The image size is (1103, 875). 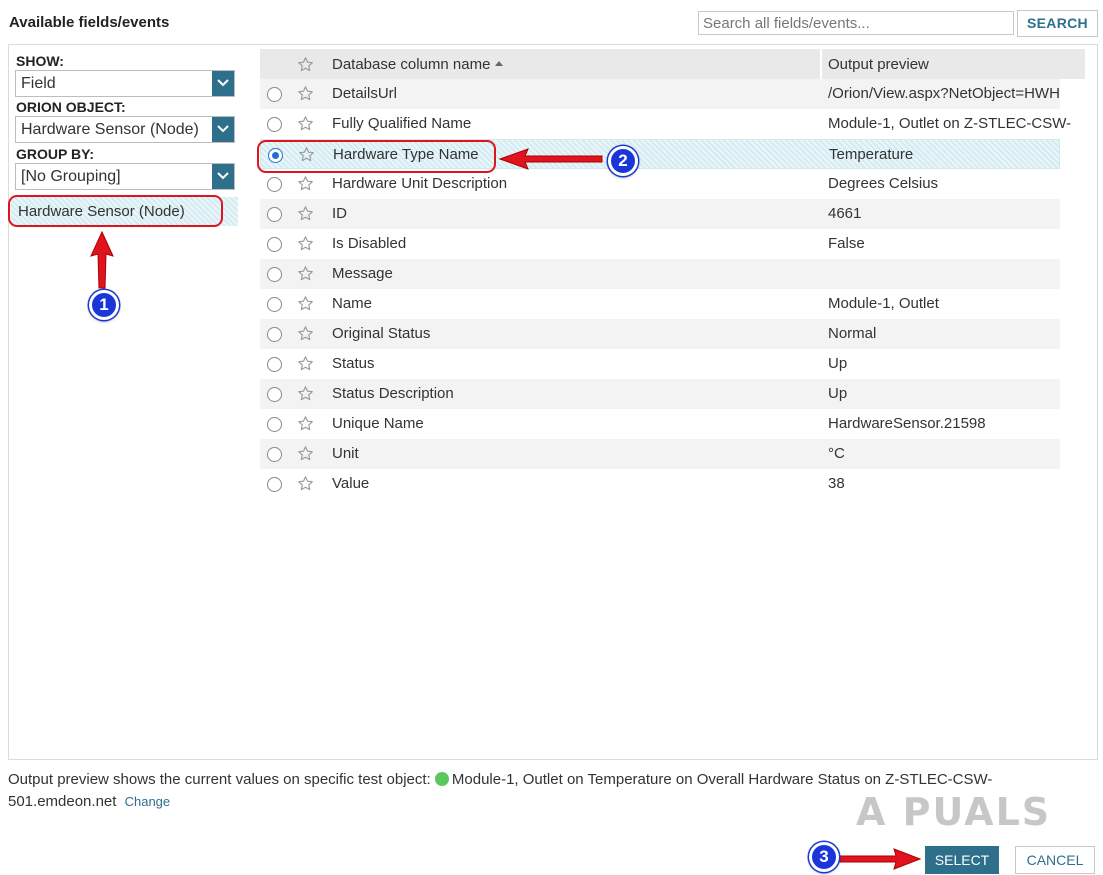 I want to click on group-by-label: GROUP BY:, so click(x=55, y=154).